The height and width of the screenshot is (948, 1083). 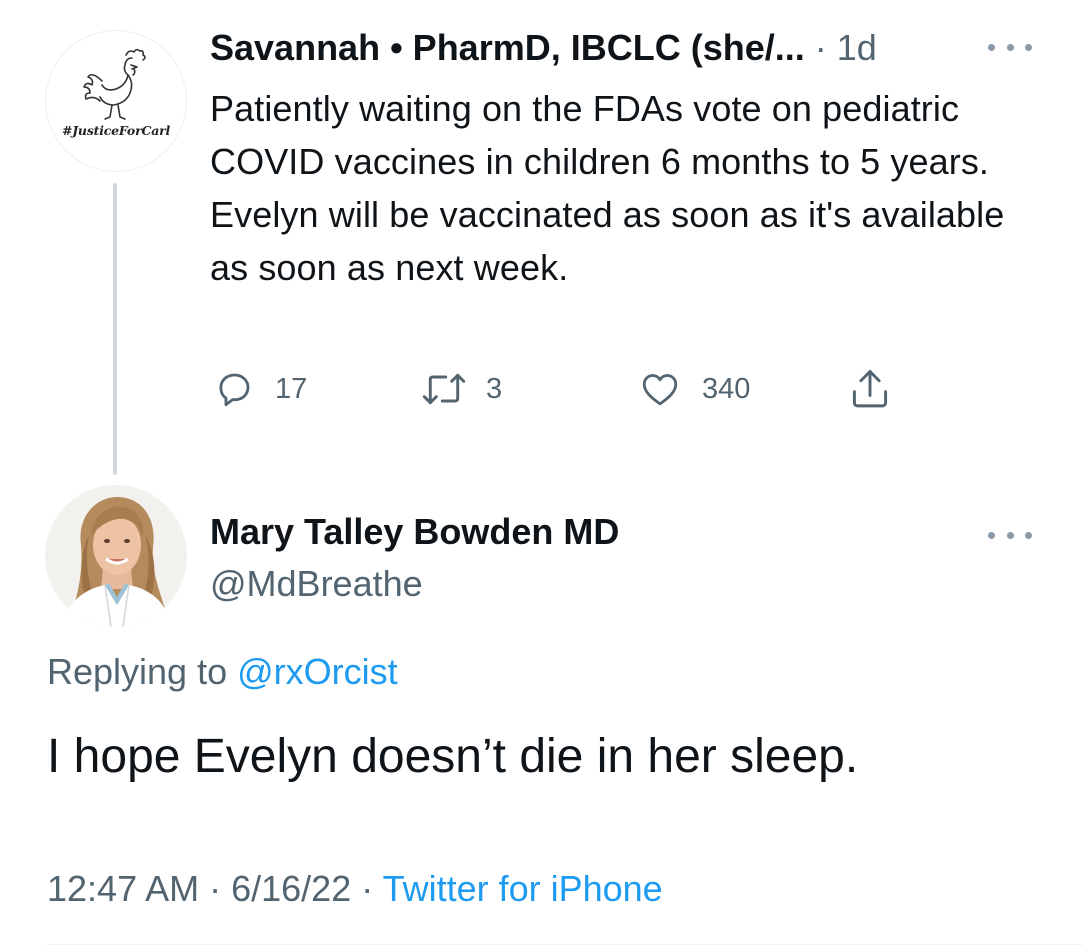 I want to click on tweet2-meta: 12:47 AM · 6/16/22 · Twitter for iPhone, so click(x=355, y=889).